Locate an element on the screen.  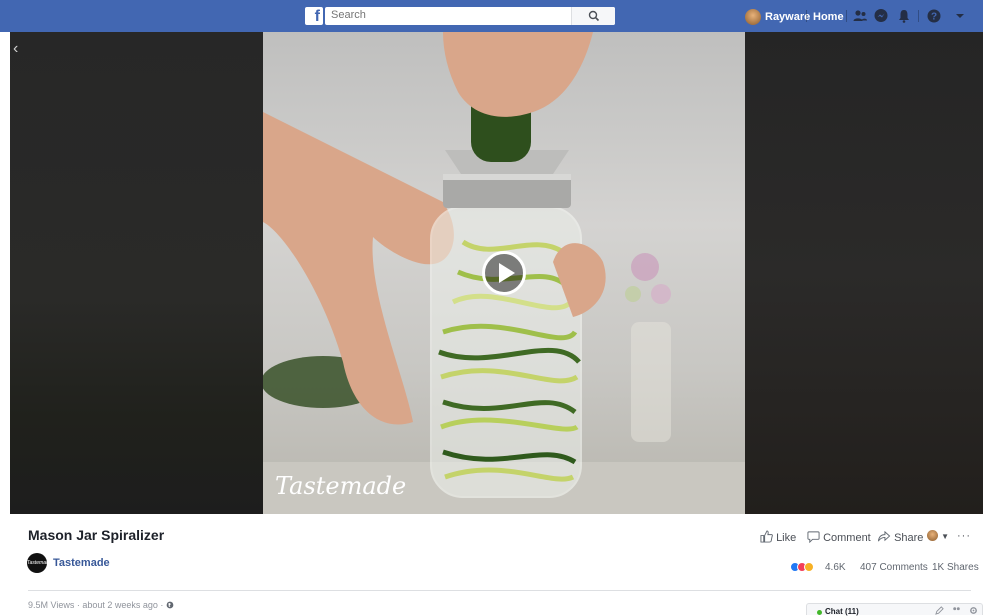
add-people-icon is located at coordinates (956, 610).